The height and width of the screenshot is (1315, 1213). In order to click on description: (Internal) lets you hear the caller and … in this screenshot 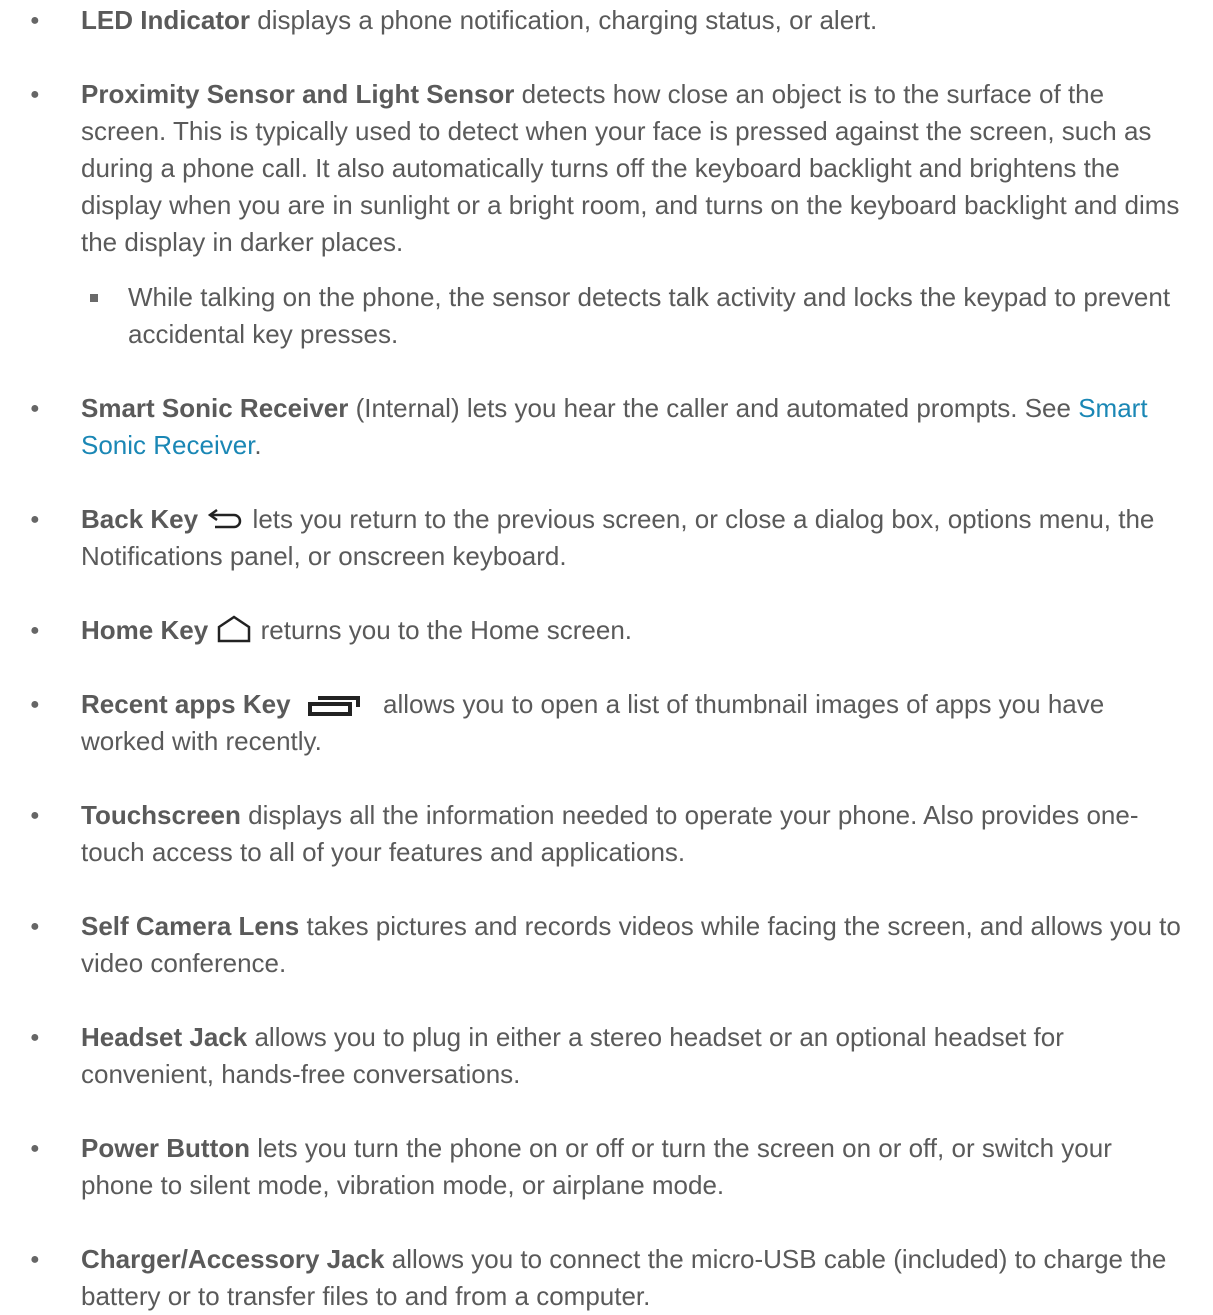, I will do `click(713, 408)`.